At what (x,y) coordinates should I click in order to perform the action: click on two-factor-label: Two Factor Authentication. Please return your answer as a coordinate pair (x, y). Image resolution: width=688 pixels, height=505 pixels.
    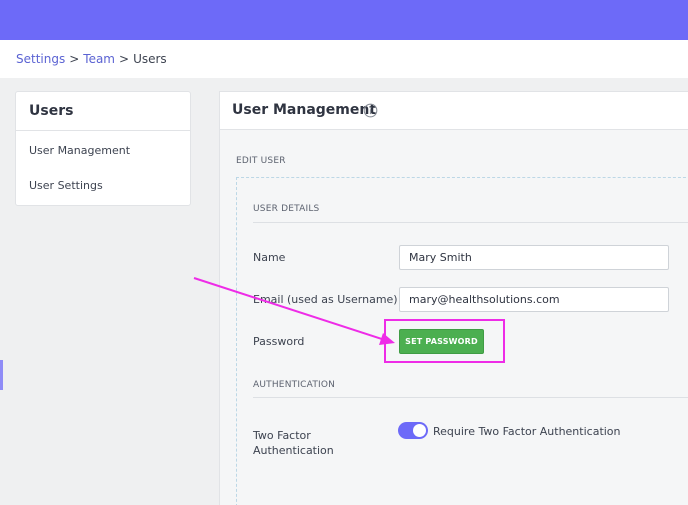
    Looking at the image, I should click on (293, 443).